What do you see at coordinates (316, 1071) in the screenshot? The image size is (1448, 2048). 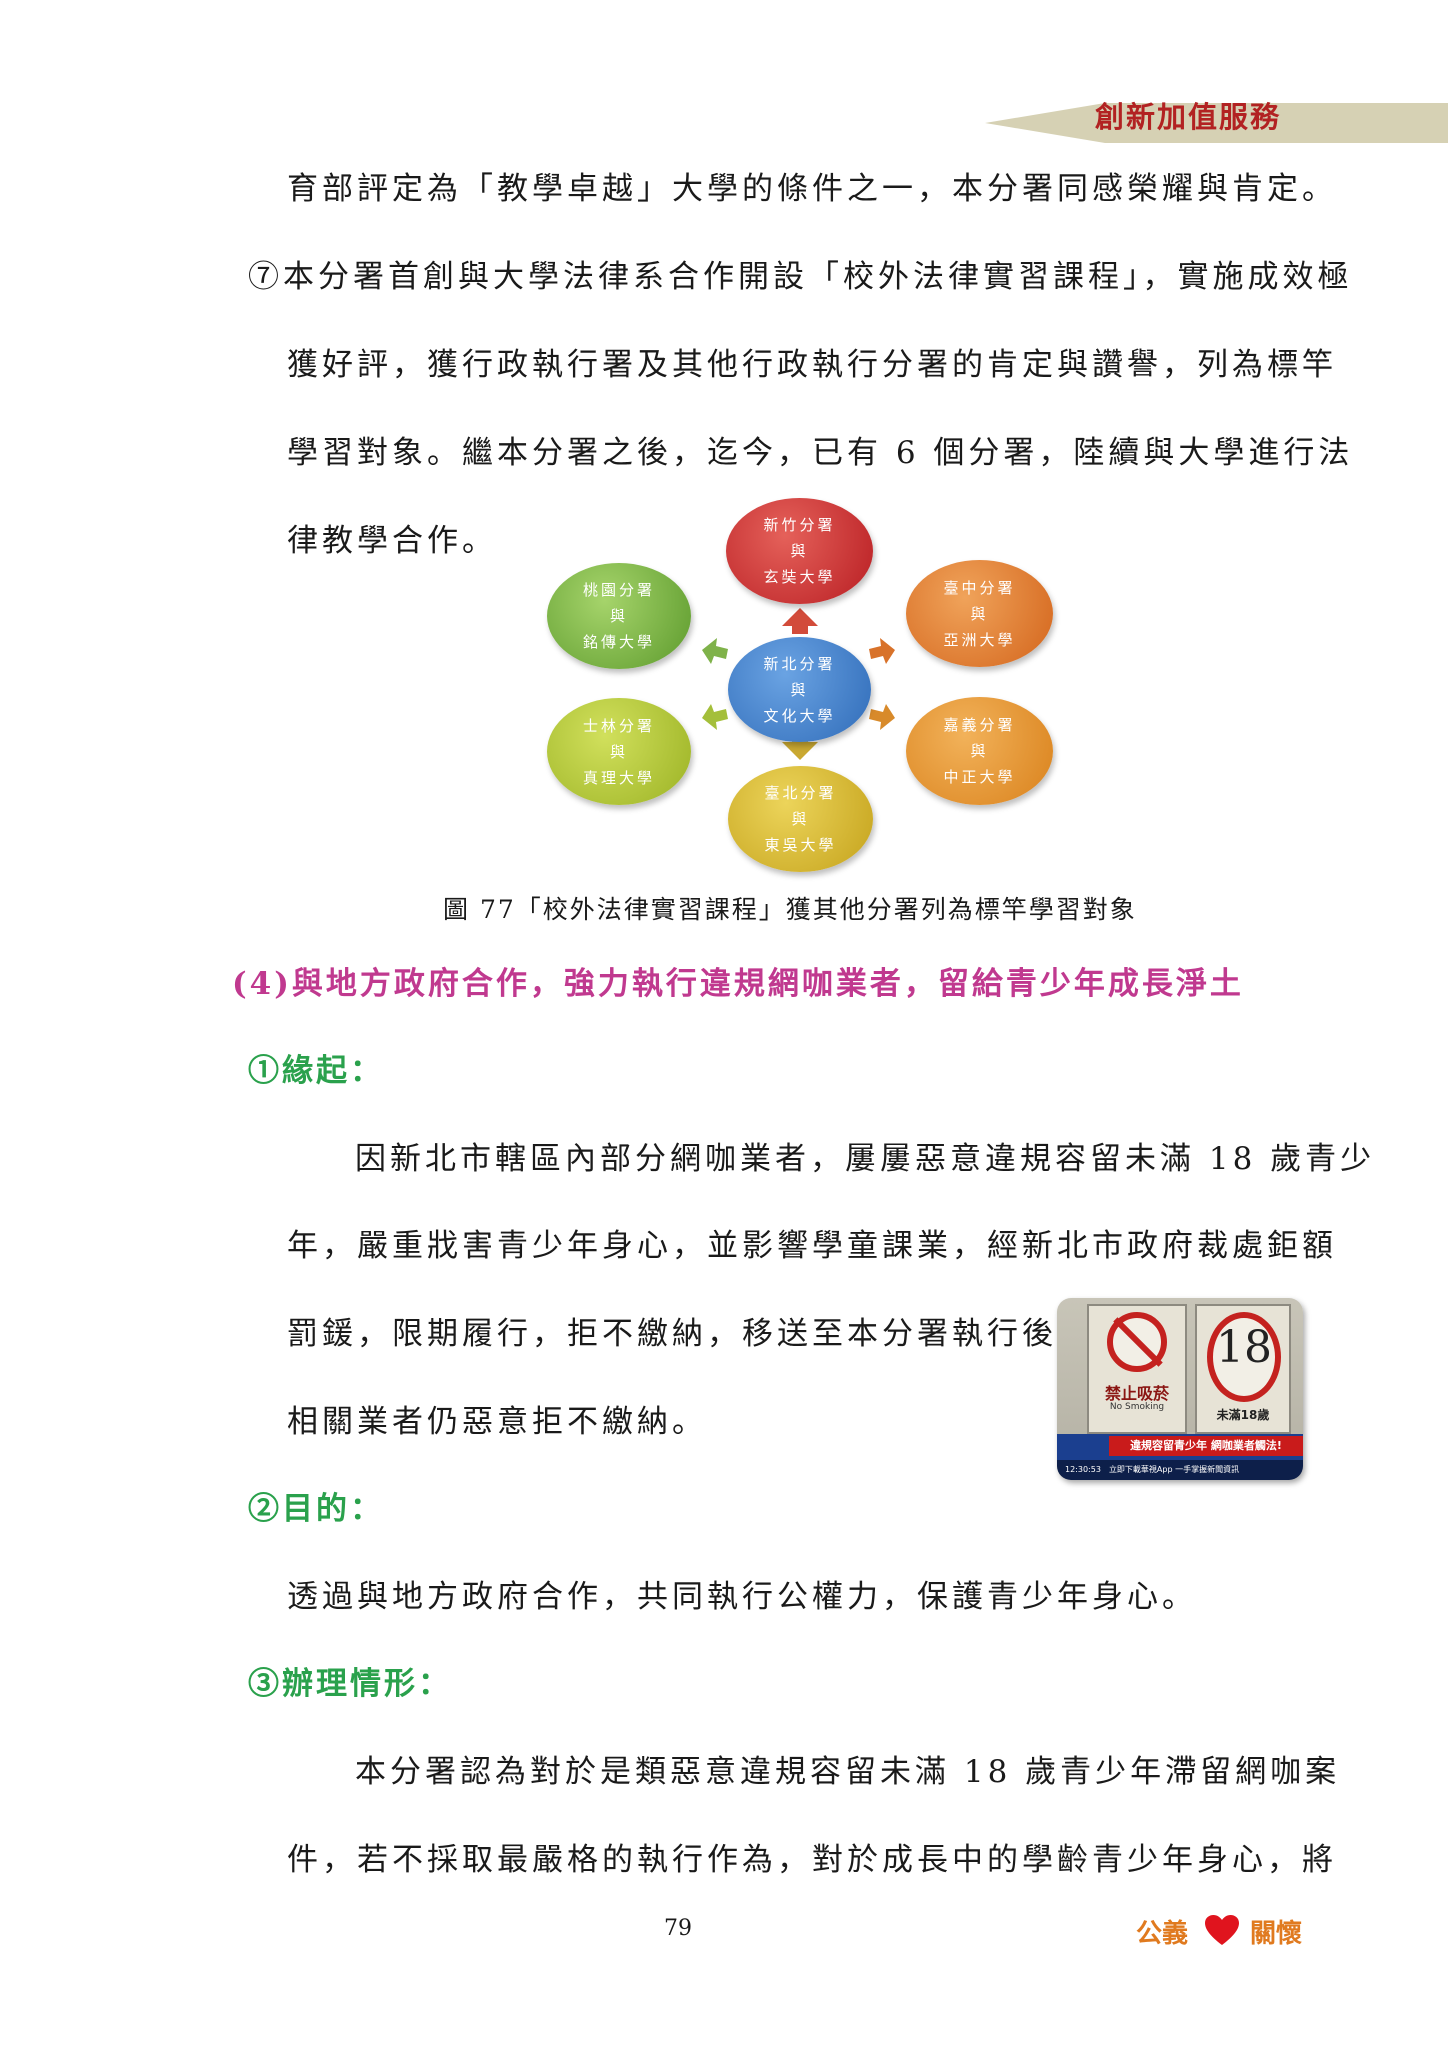 I see `subsection-heading-origin: ①緣起：` at bounding box center [316, 1071].